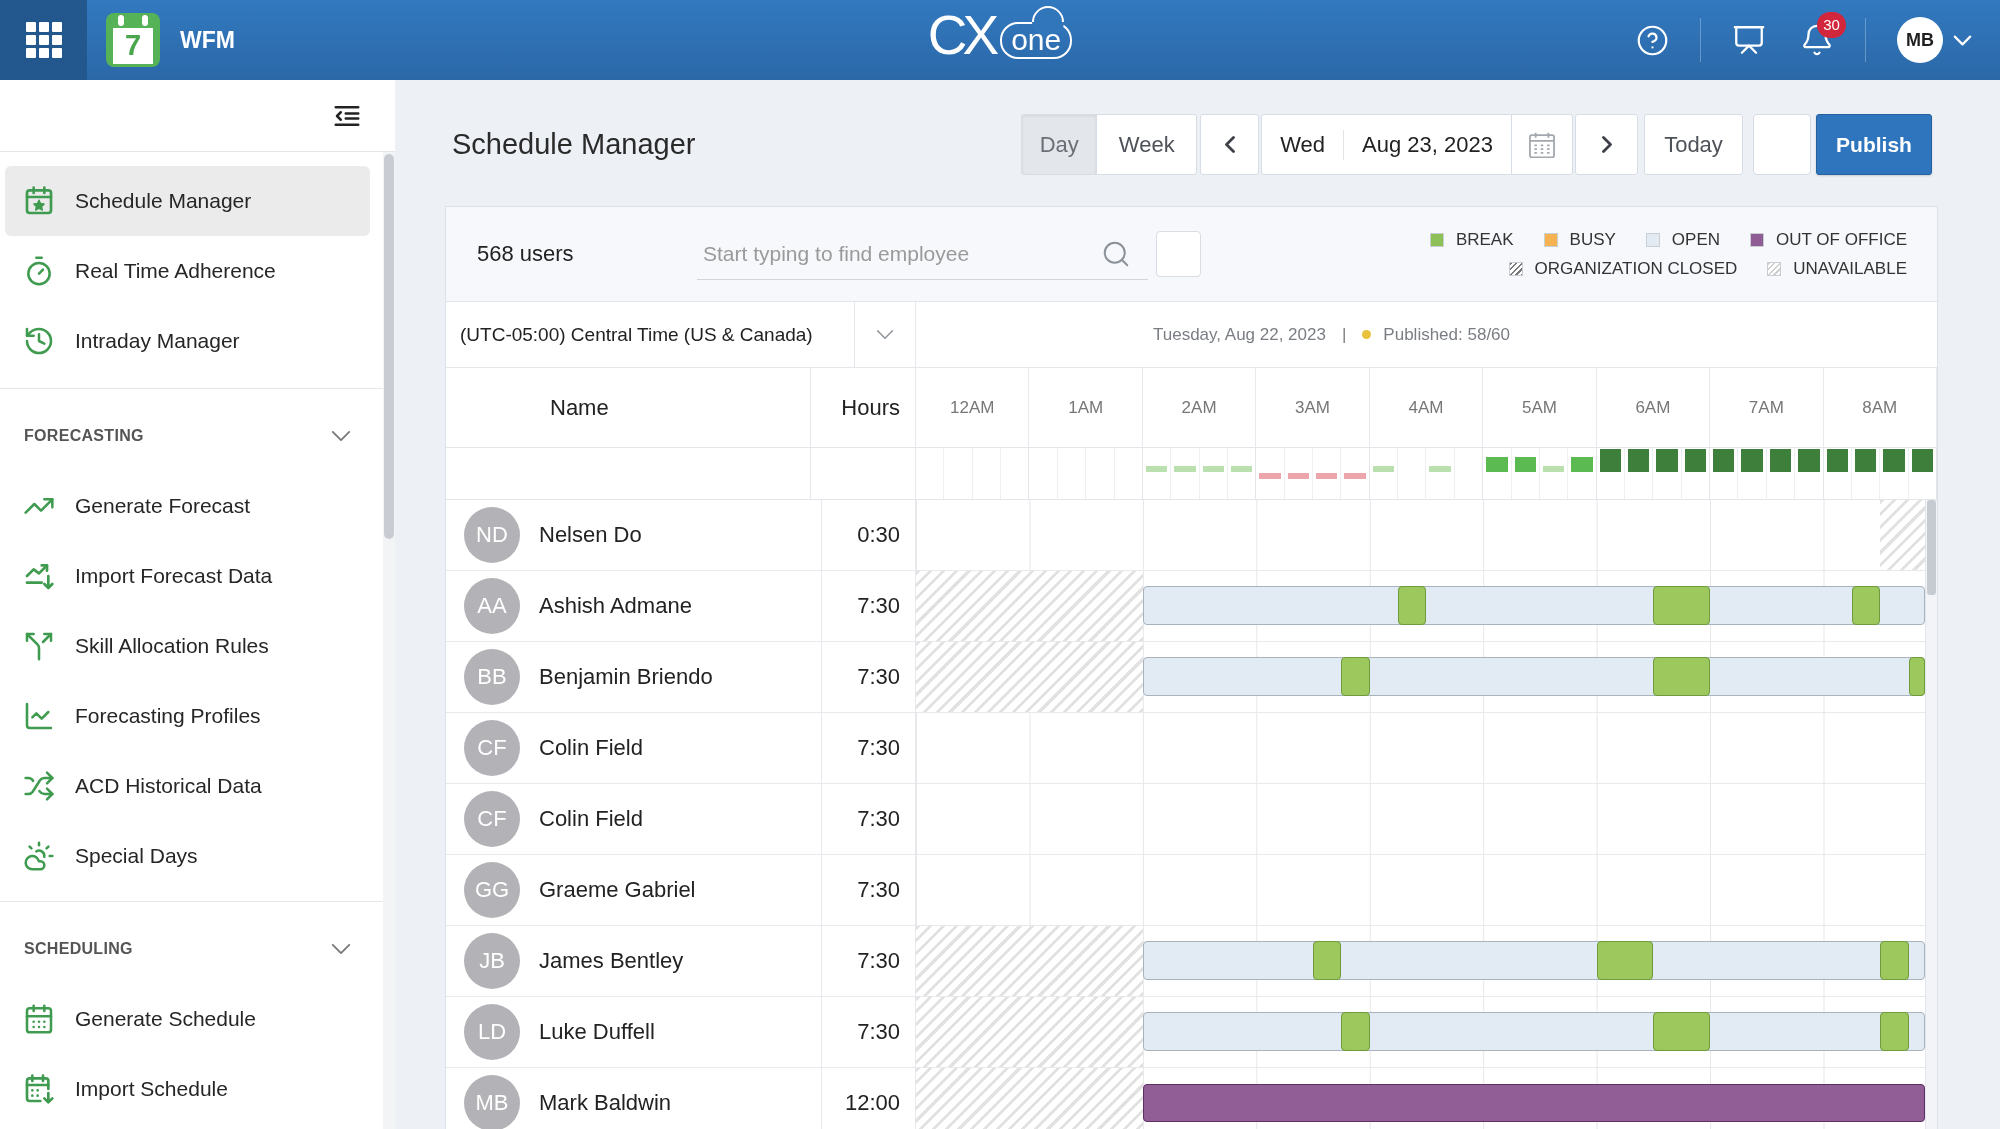 The height and width of the screenshot is (1129, 2000). I want to click on sidebar-item: Forecasting Profiles, so click(187, 716).